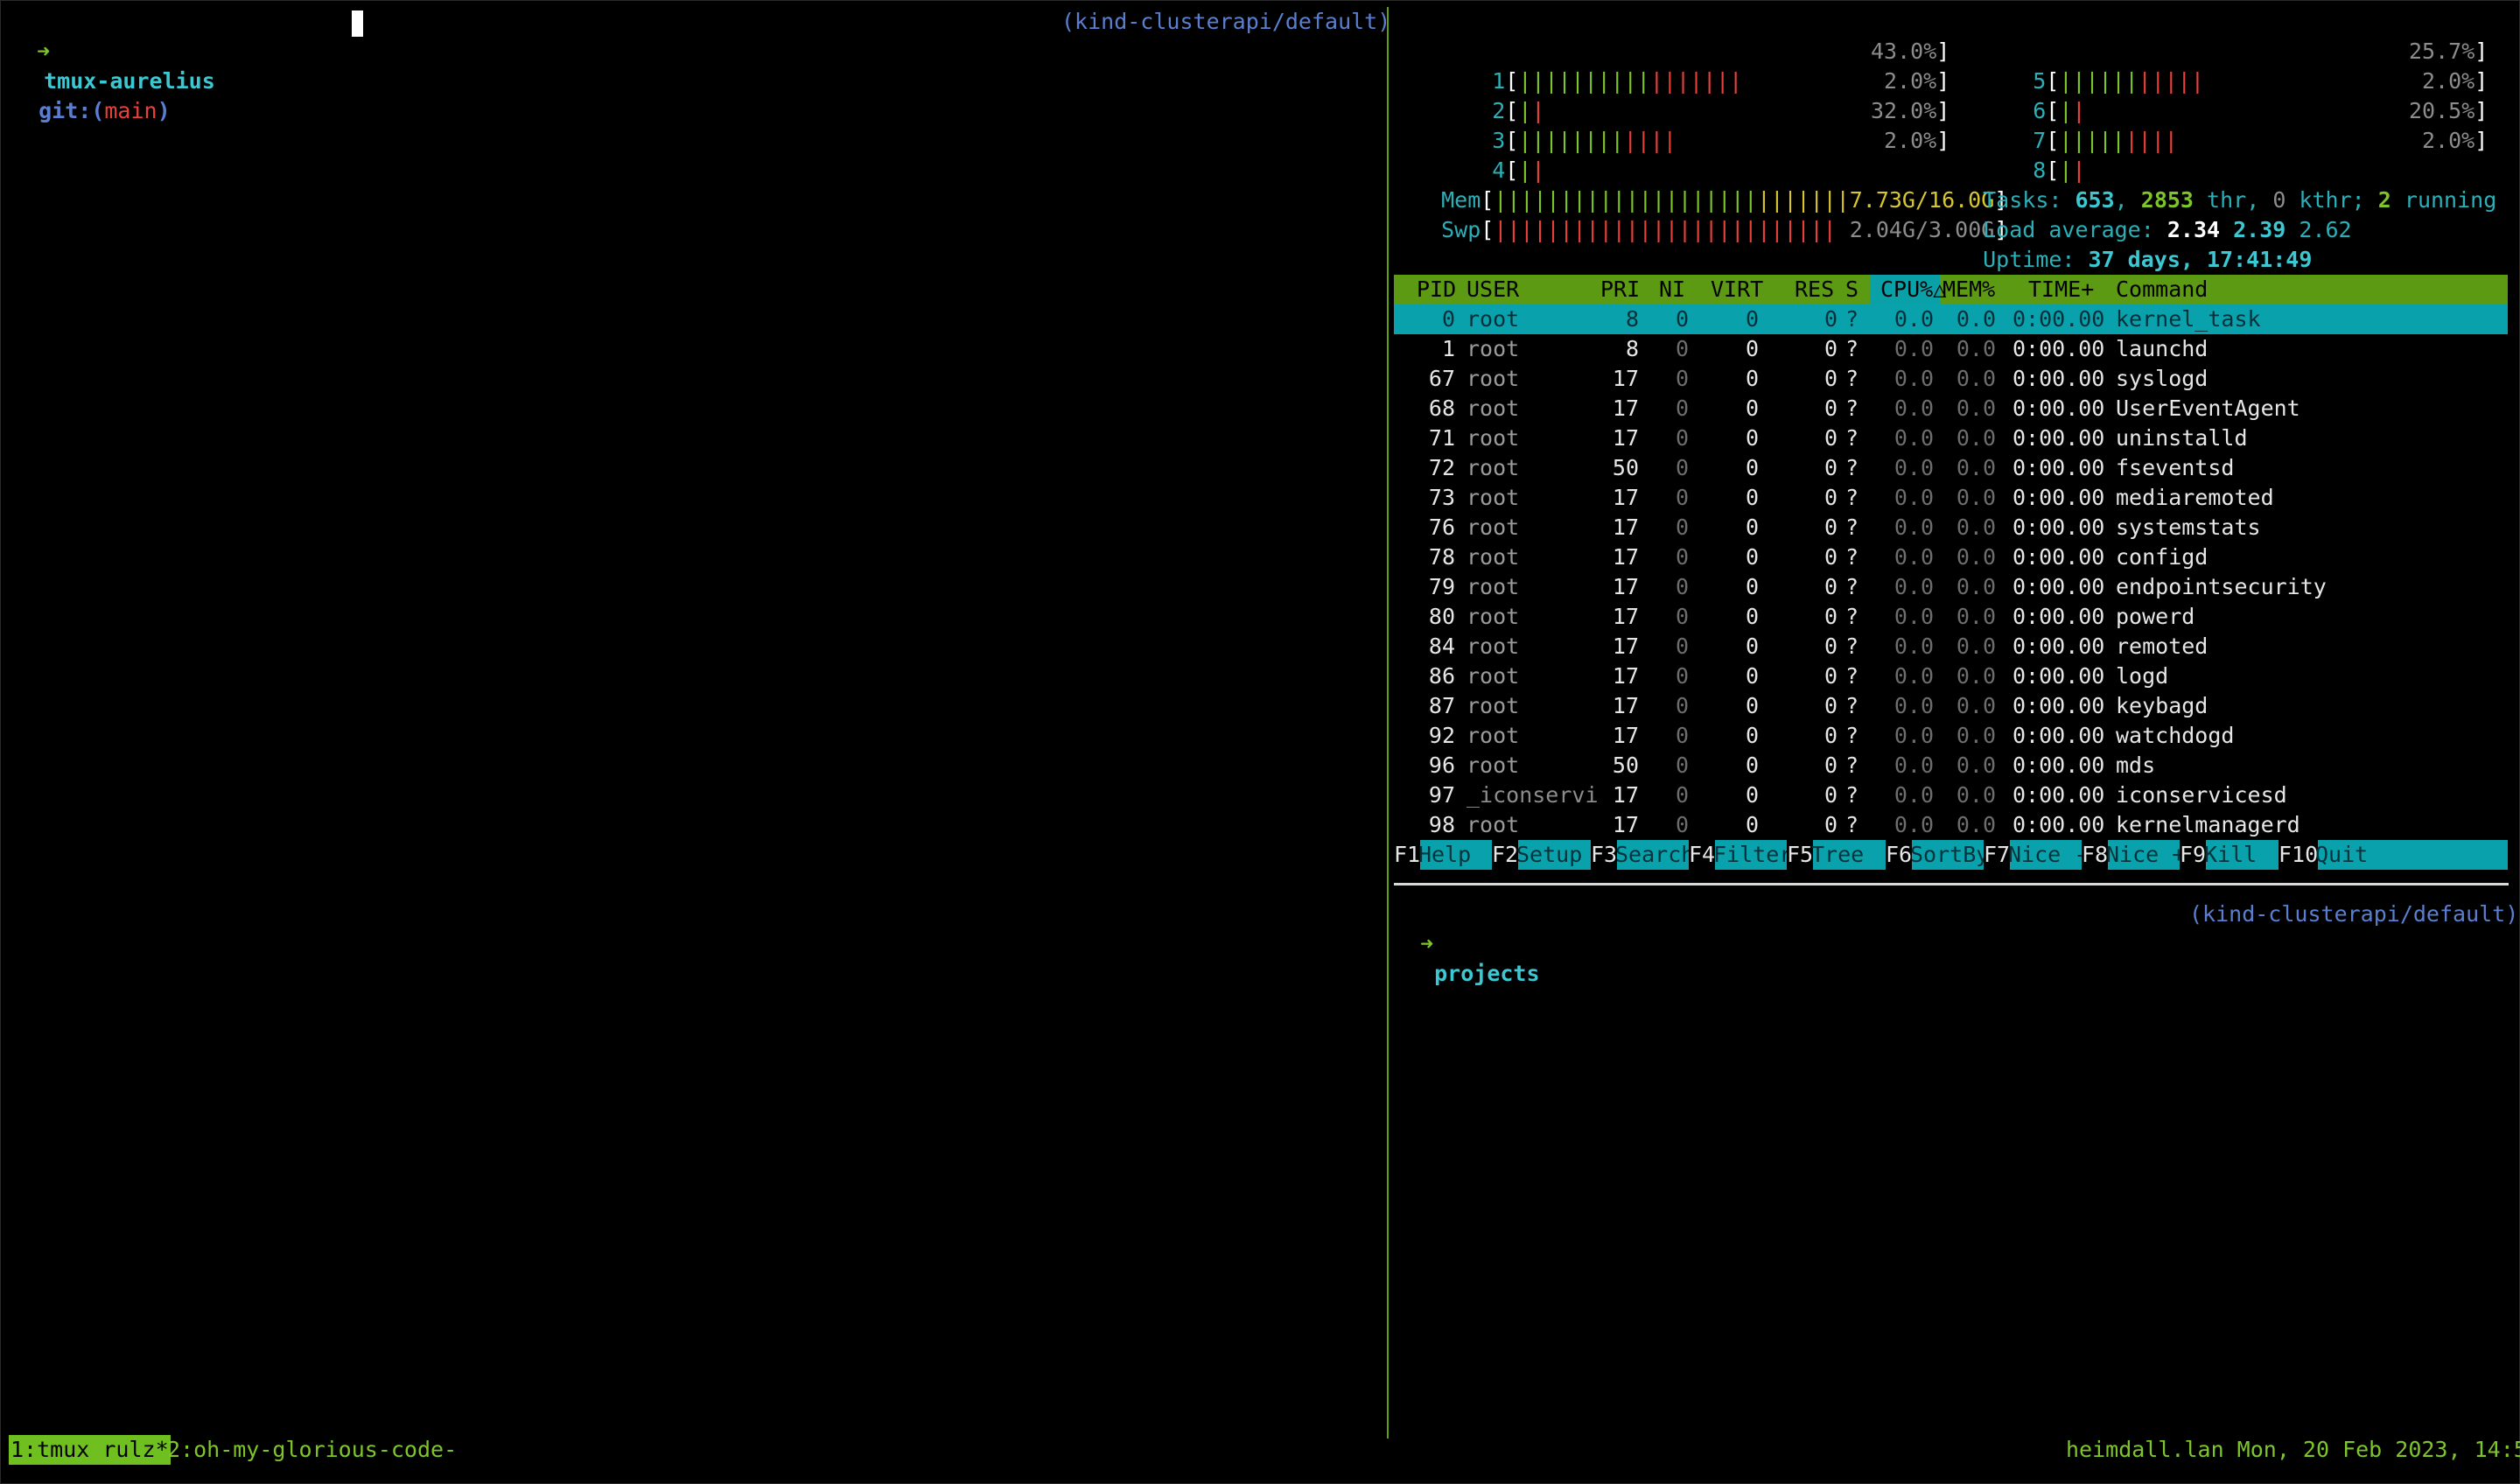  Describe the element at coordinates (112, 65) in the screenshot. I see `left-pane-prompt: ➜ tmux-aurelius git:(main)` at that location.